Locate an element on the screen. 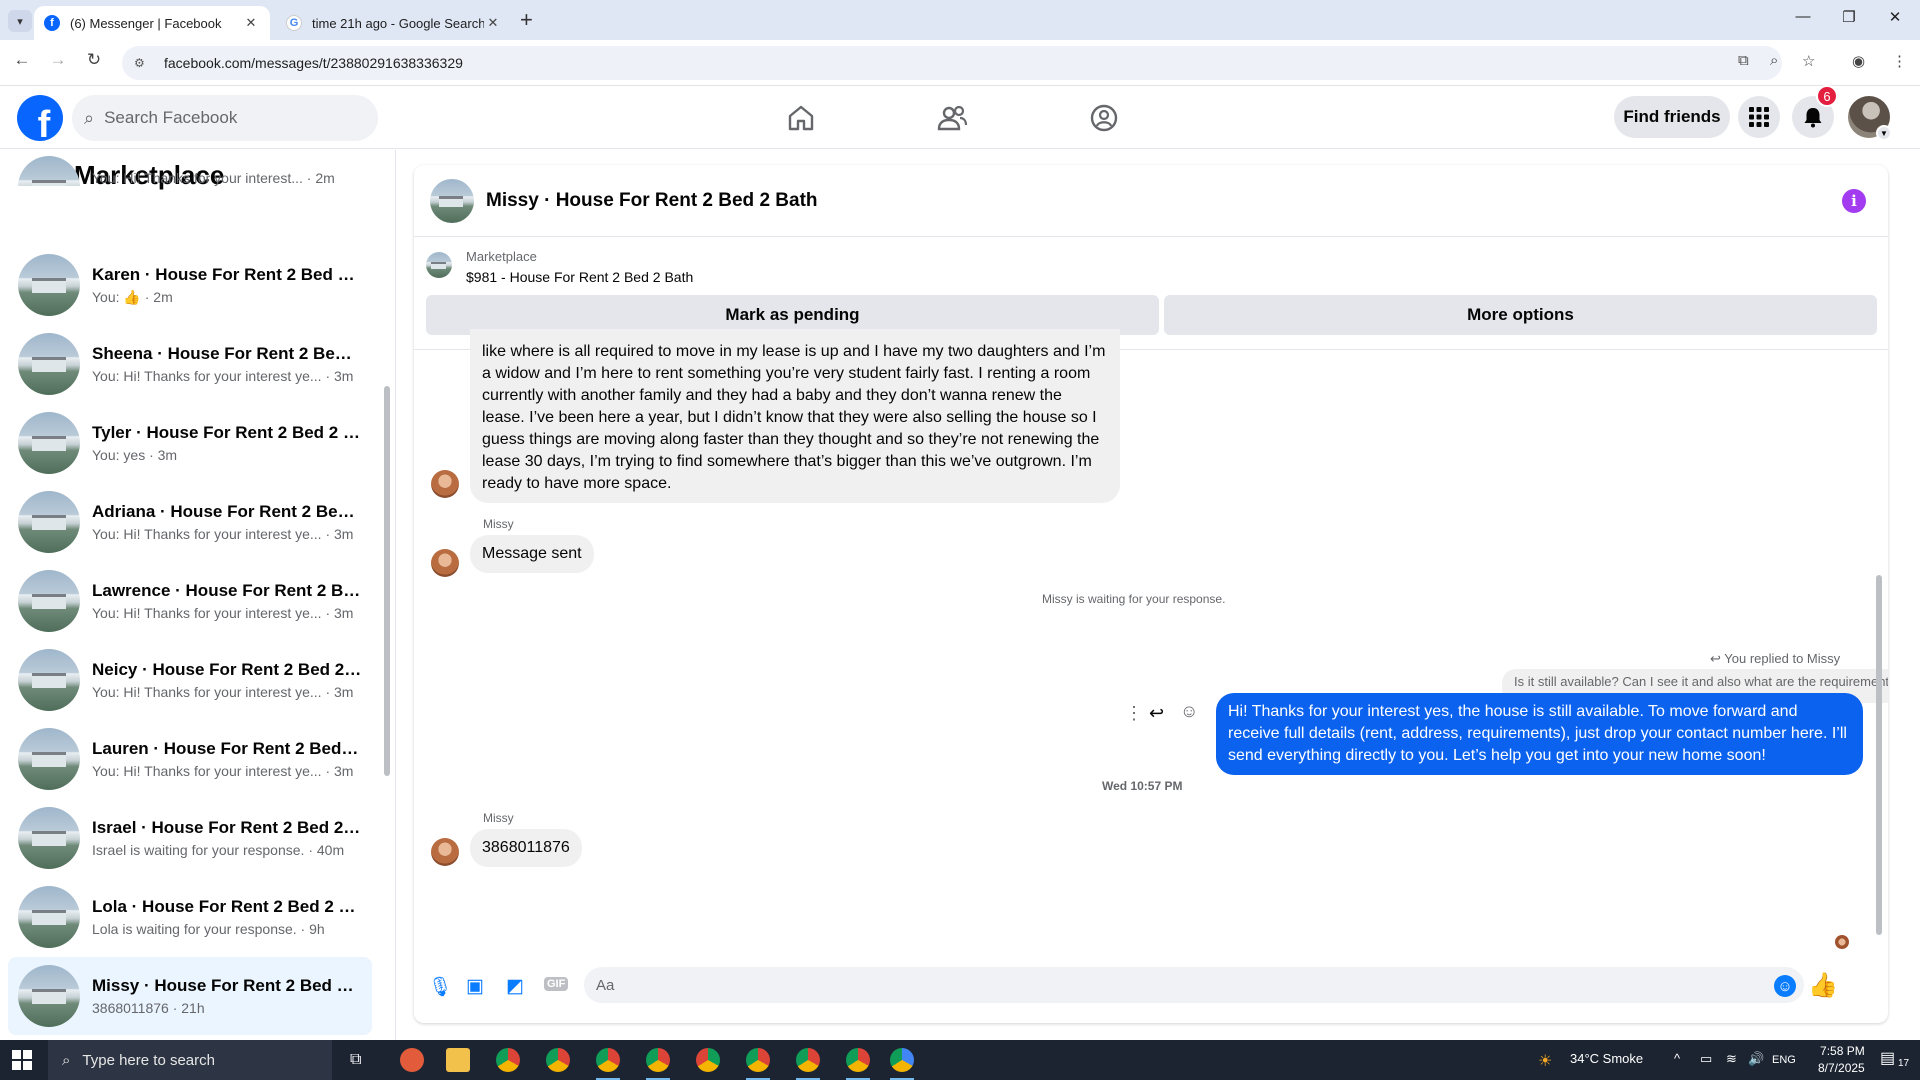 The image size is (1920, 1080). profile-icon: ◉ is located at coordinates (1858, 61).